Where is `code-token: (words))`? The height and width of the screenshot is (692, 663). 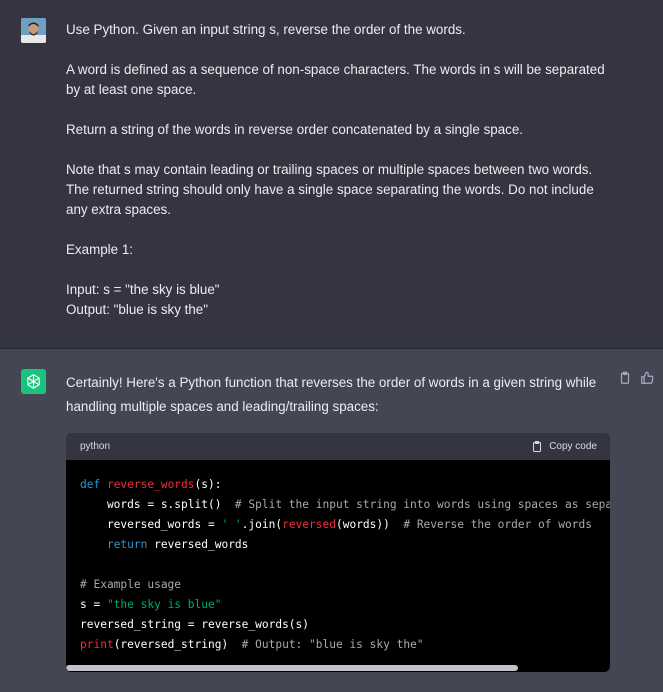
code-token: (words)) is located at coordinates (369, 524).